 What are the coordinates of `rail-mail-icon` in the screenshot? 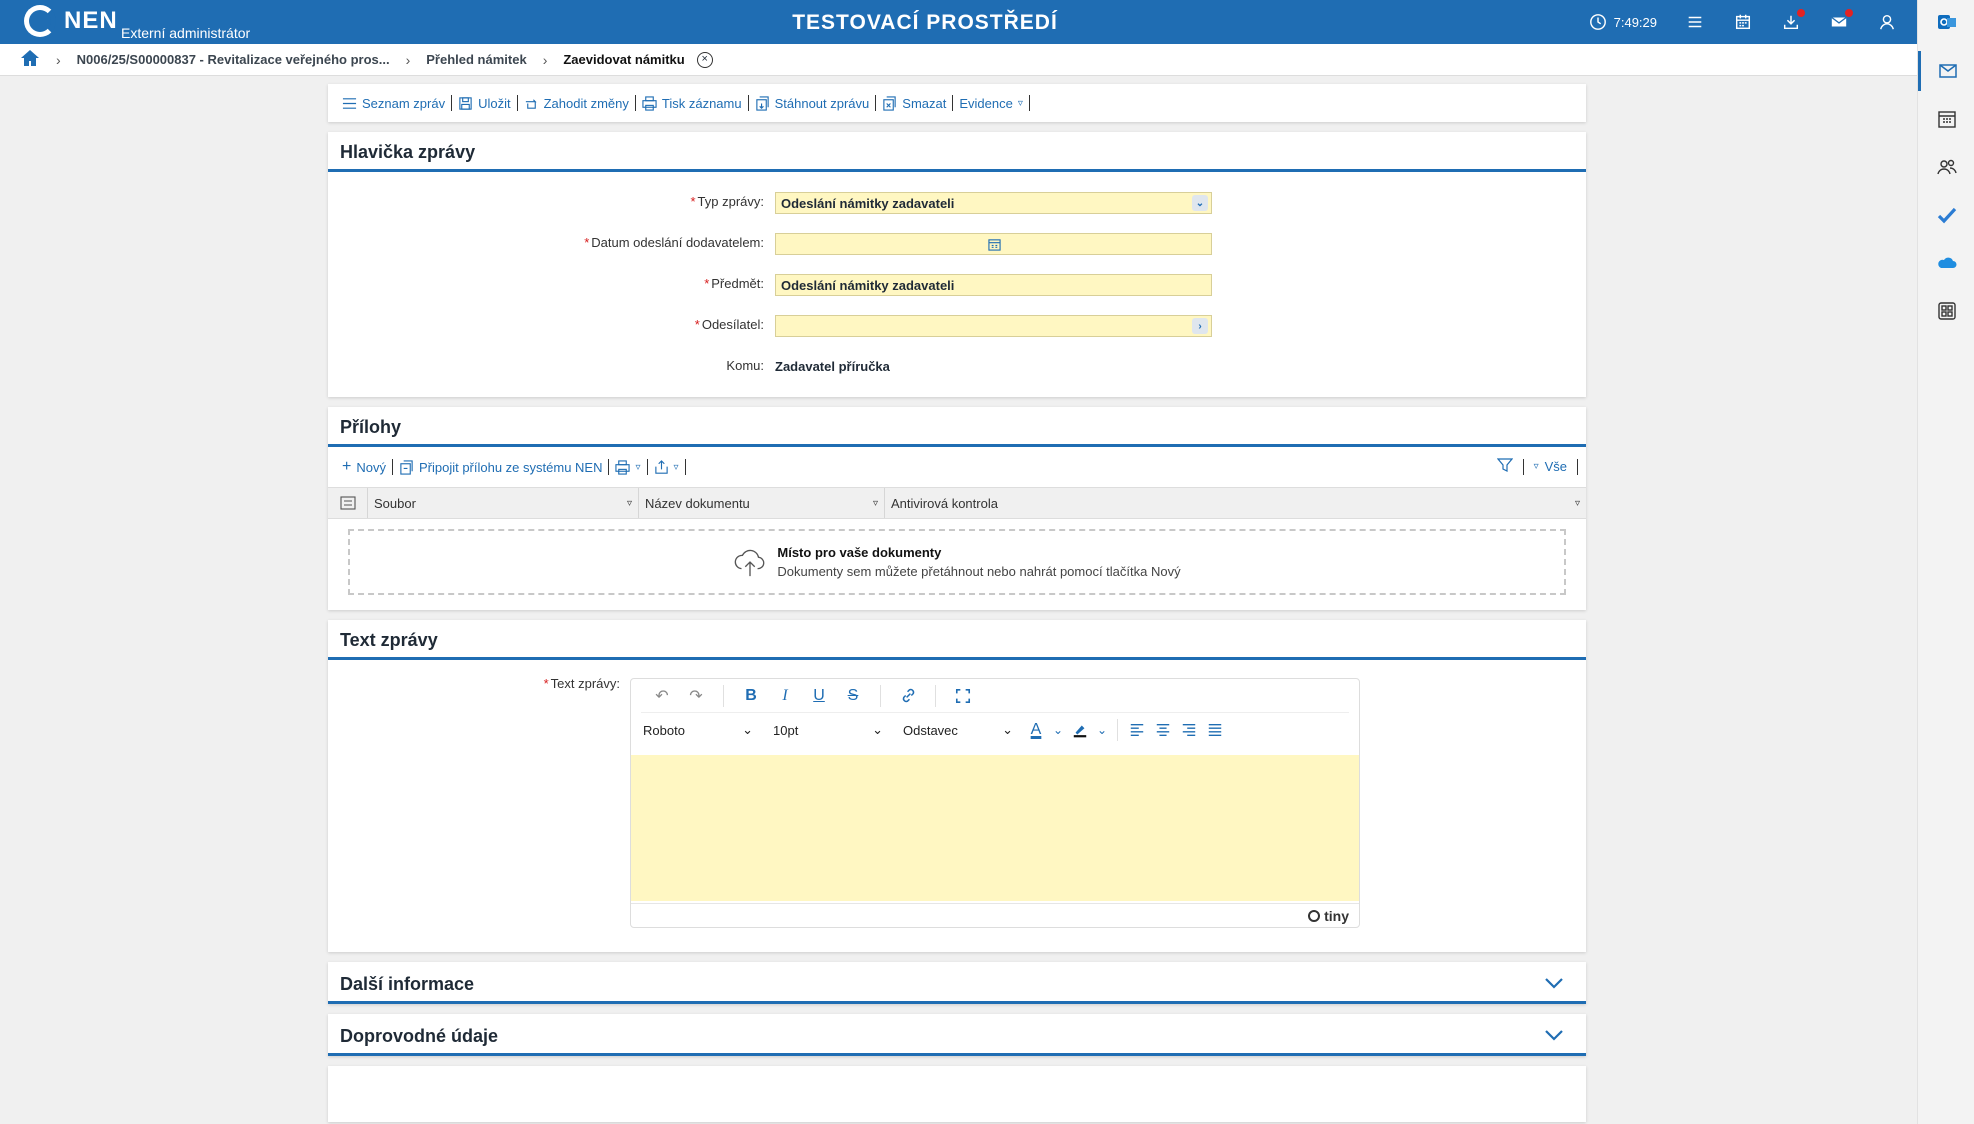 It's located at (1946, 71).